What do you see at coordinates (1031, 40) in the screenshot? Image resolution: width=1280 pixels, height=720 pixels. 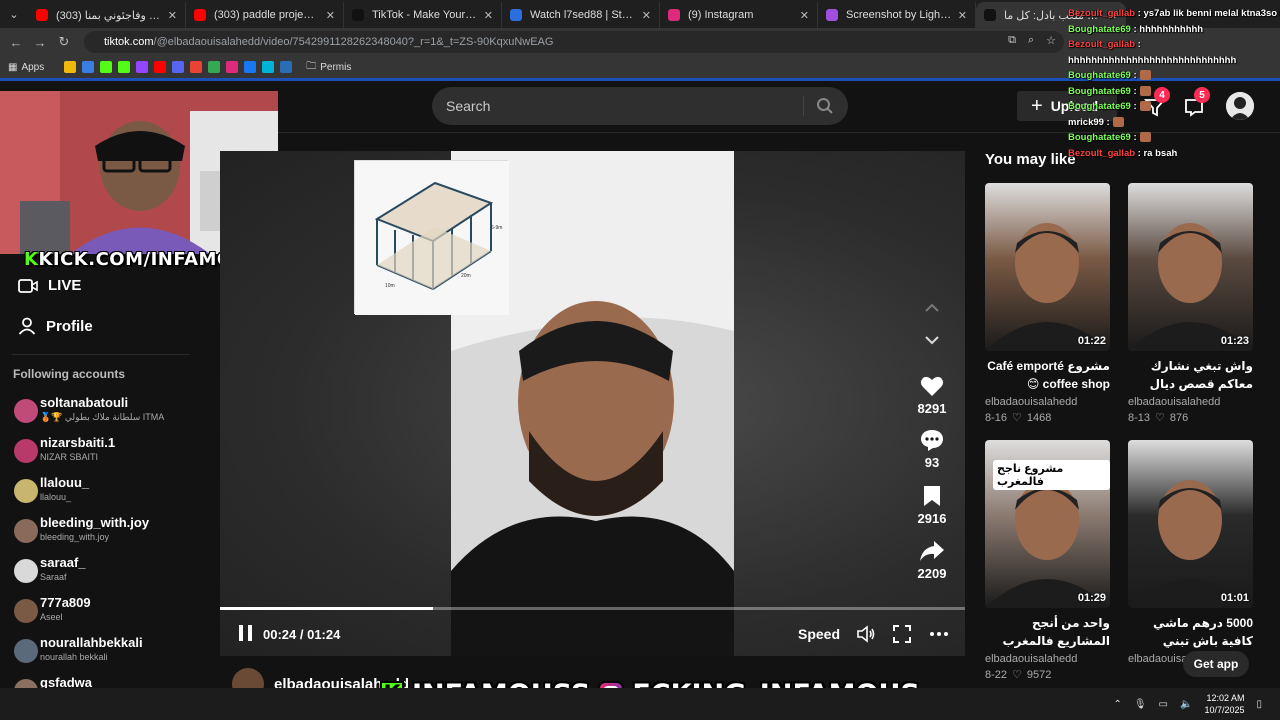 I see `zoom-icon: ⌕` at bounding box center [1031, 40].